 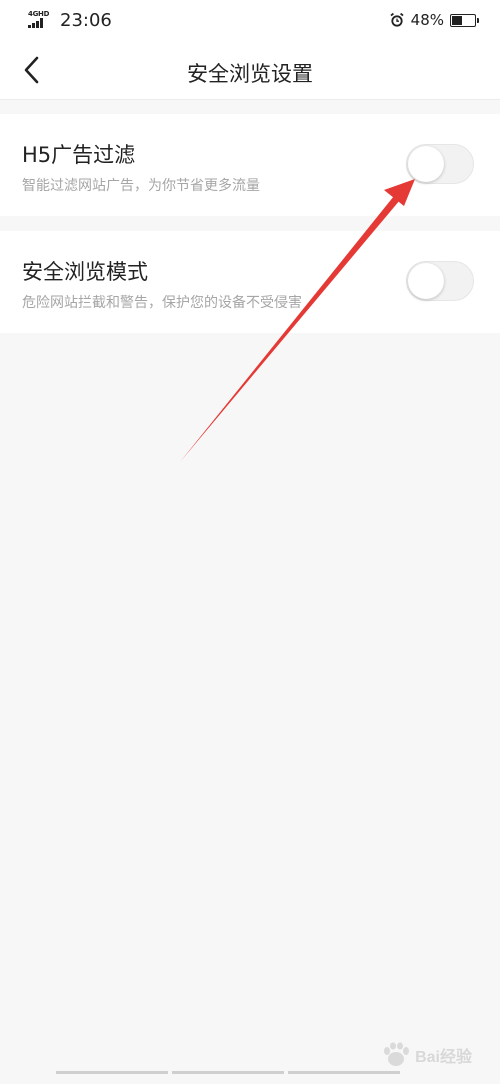 What do you see at coordinates (250, 282) in the screenshot?
I see `setting-row-safe-browsing: 安全浏览模式 危险网站拦截和警告，保护您的设备不受侵害` at bounding box center [250, 282].